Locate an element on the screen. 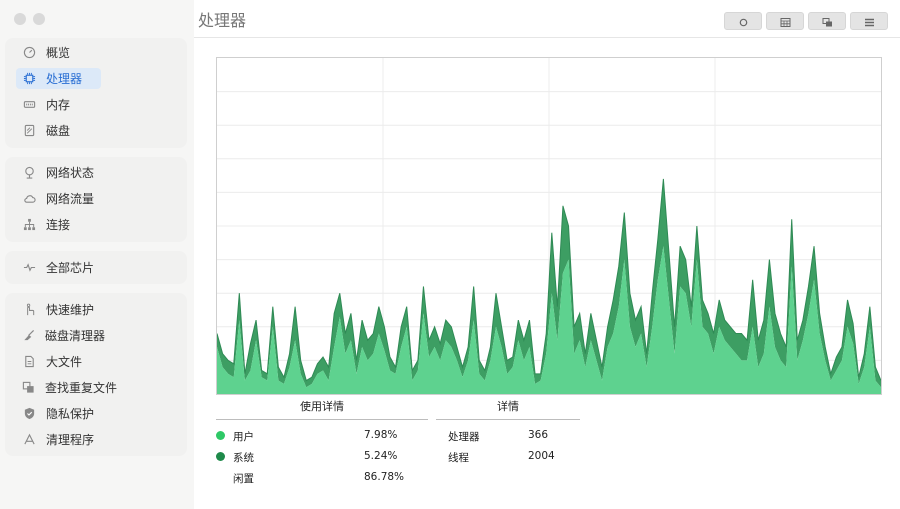  sidebar-group-network: 网络状态 网络流量 连接 is located at coordinates (96, 199).